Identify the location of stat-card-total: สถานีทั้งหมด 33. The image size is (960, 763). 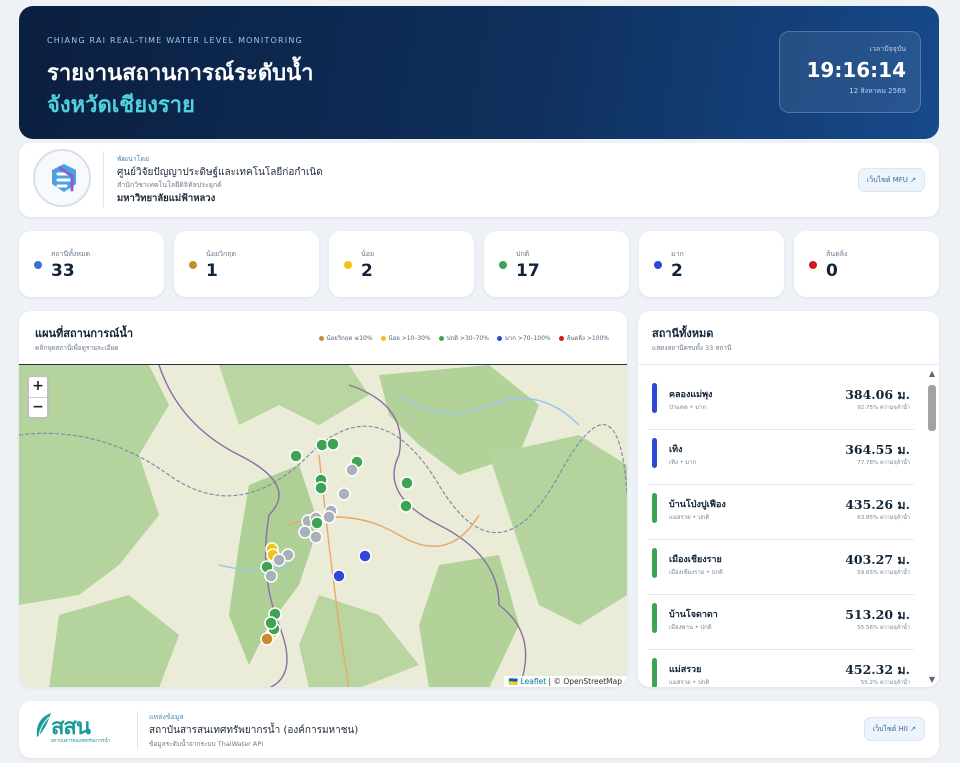
(91, 264).